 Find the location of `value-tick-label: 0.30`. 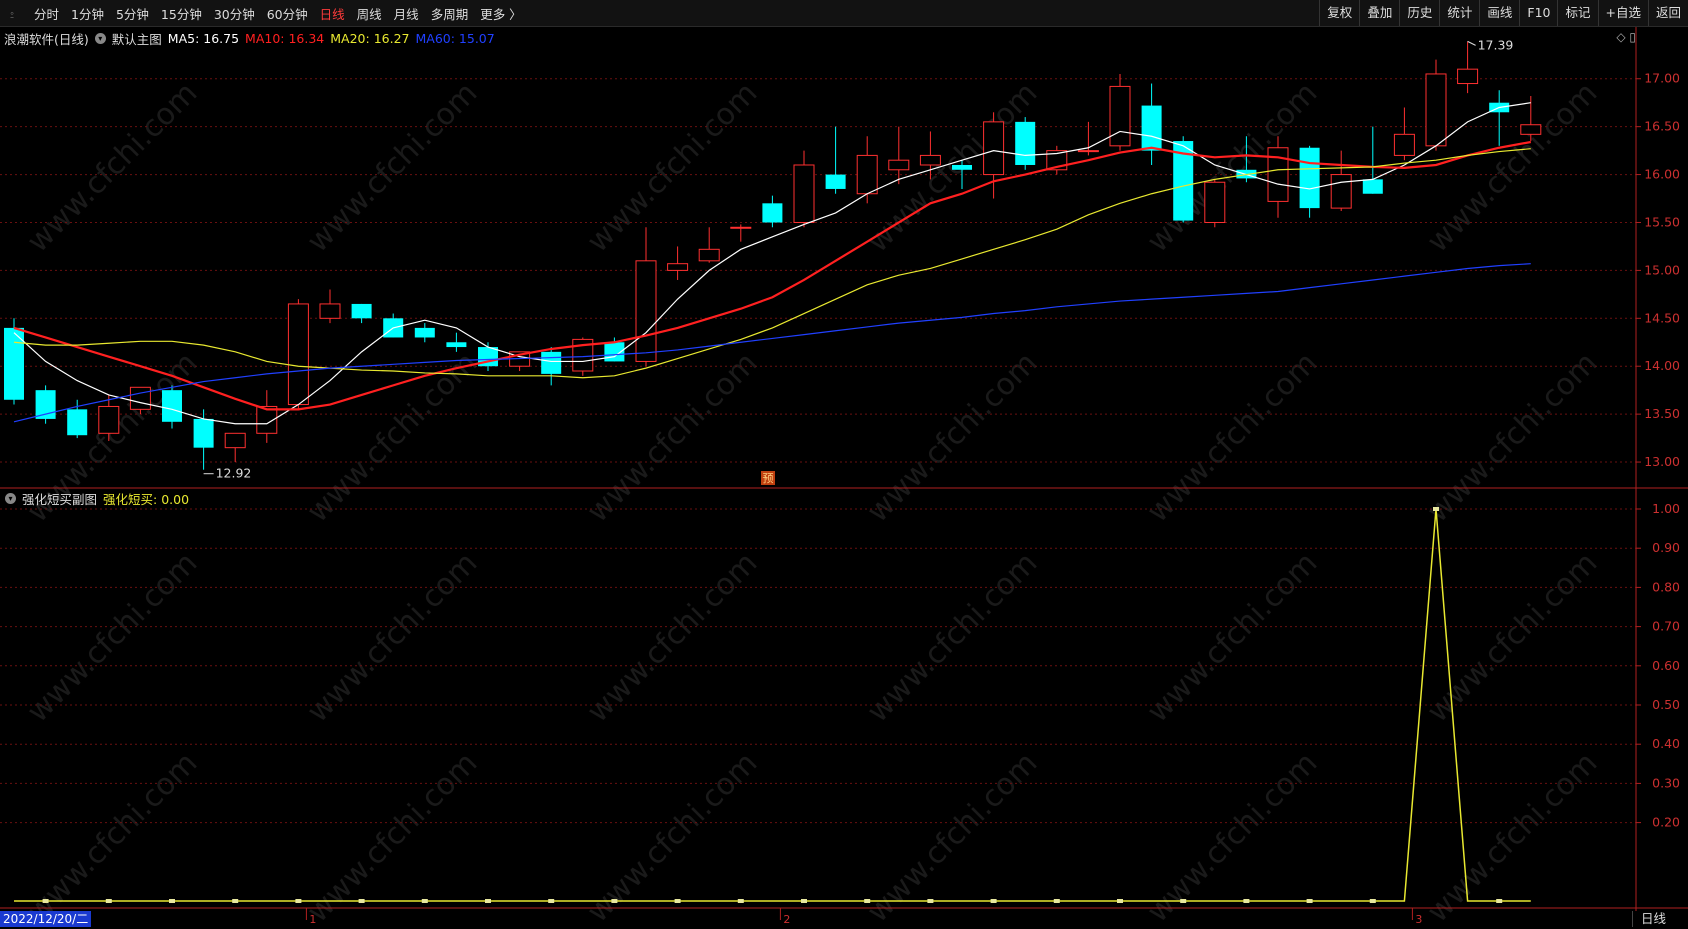

value-tick-label: 0.30 is located at coordinates (1666, 782).